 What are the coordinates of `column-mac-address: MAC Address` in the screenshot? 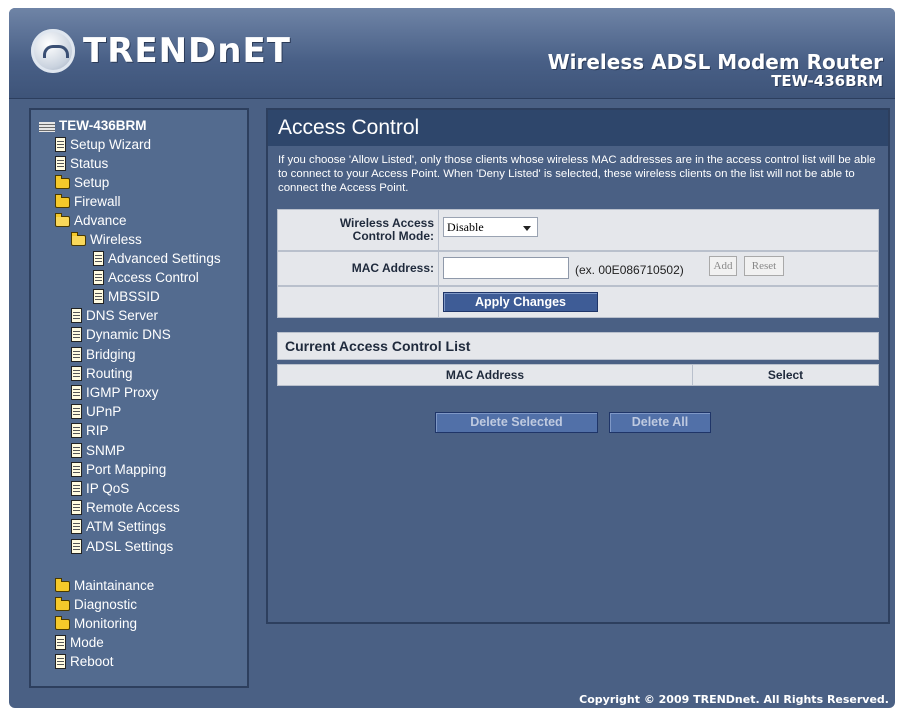 It's located at (485, 375).